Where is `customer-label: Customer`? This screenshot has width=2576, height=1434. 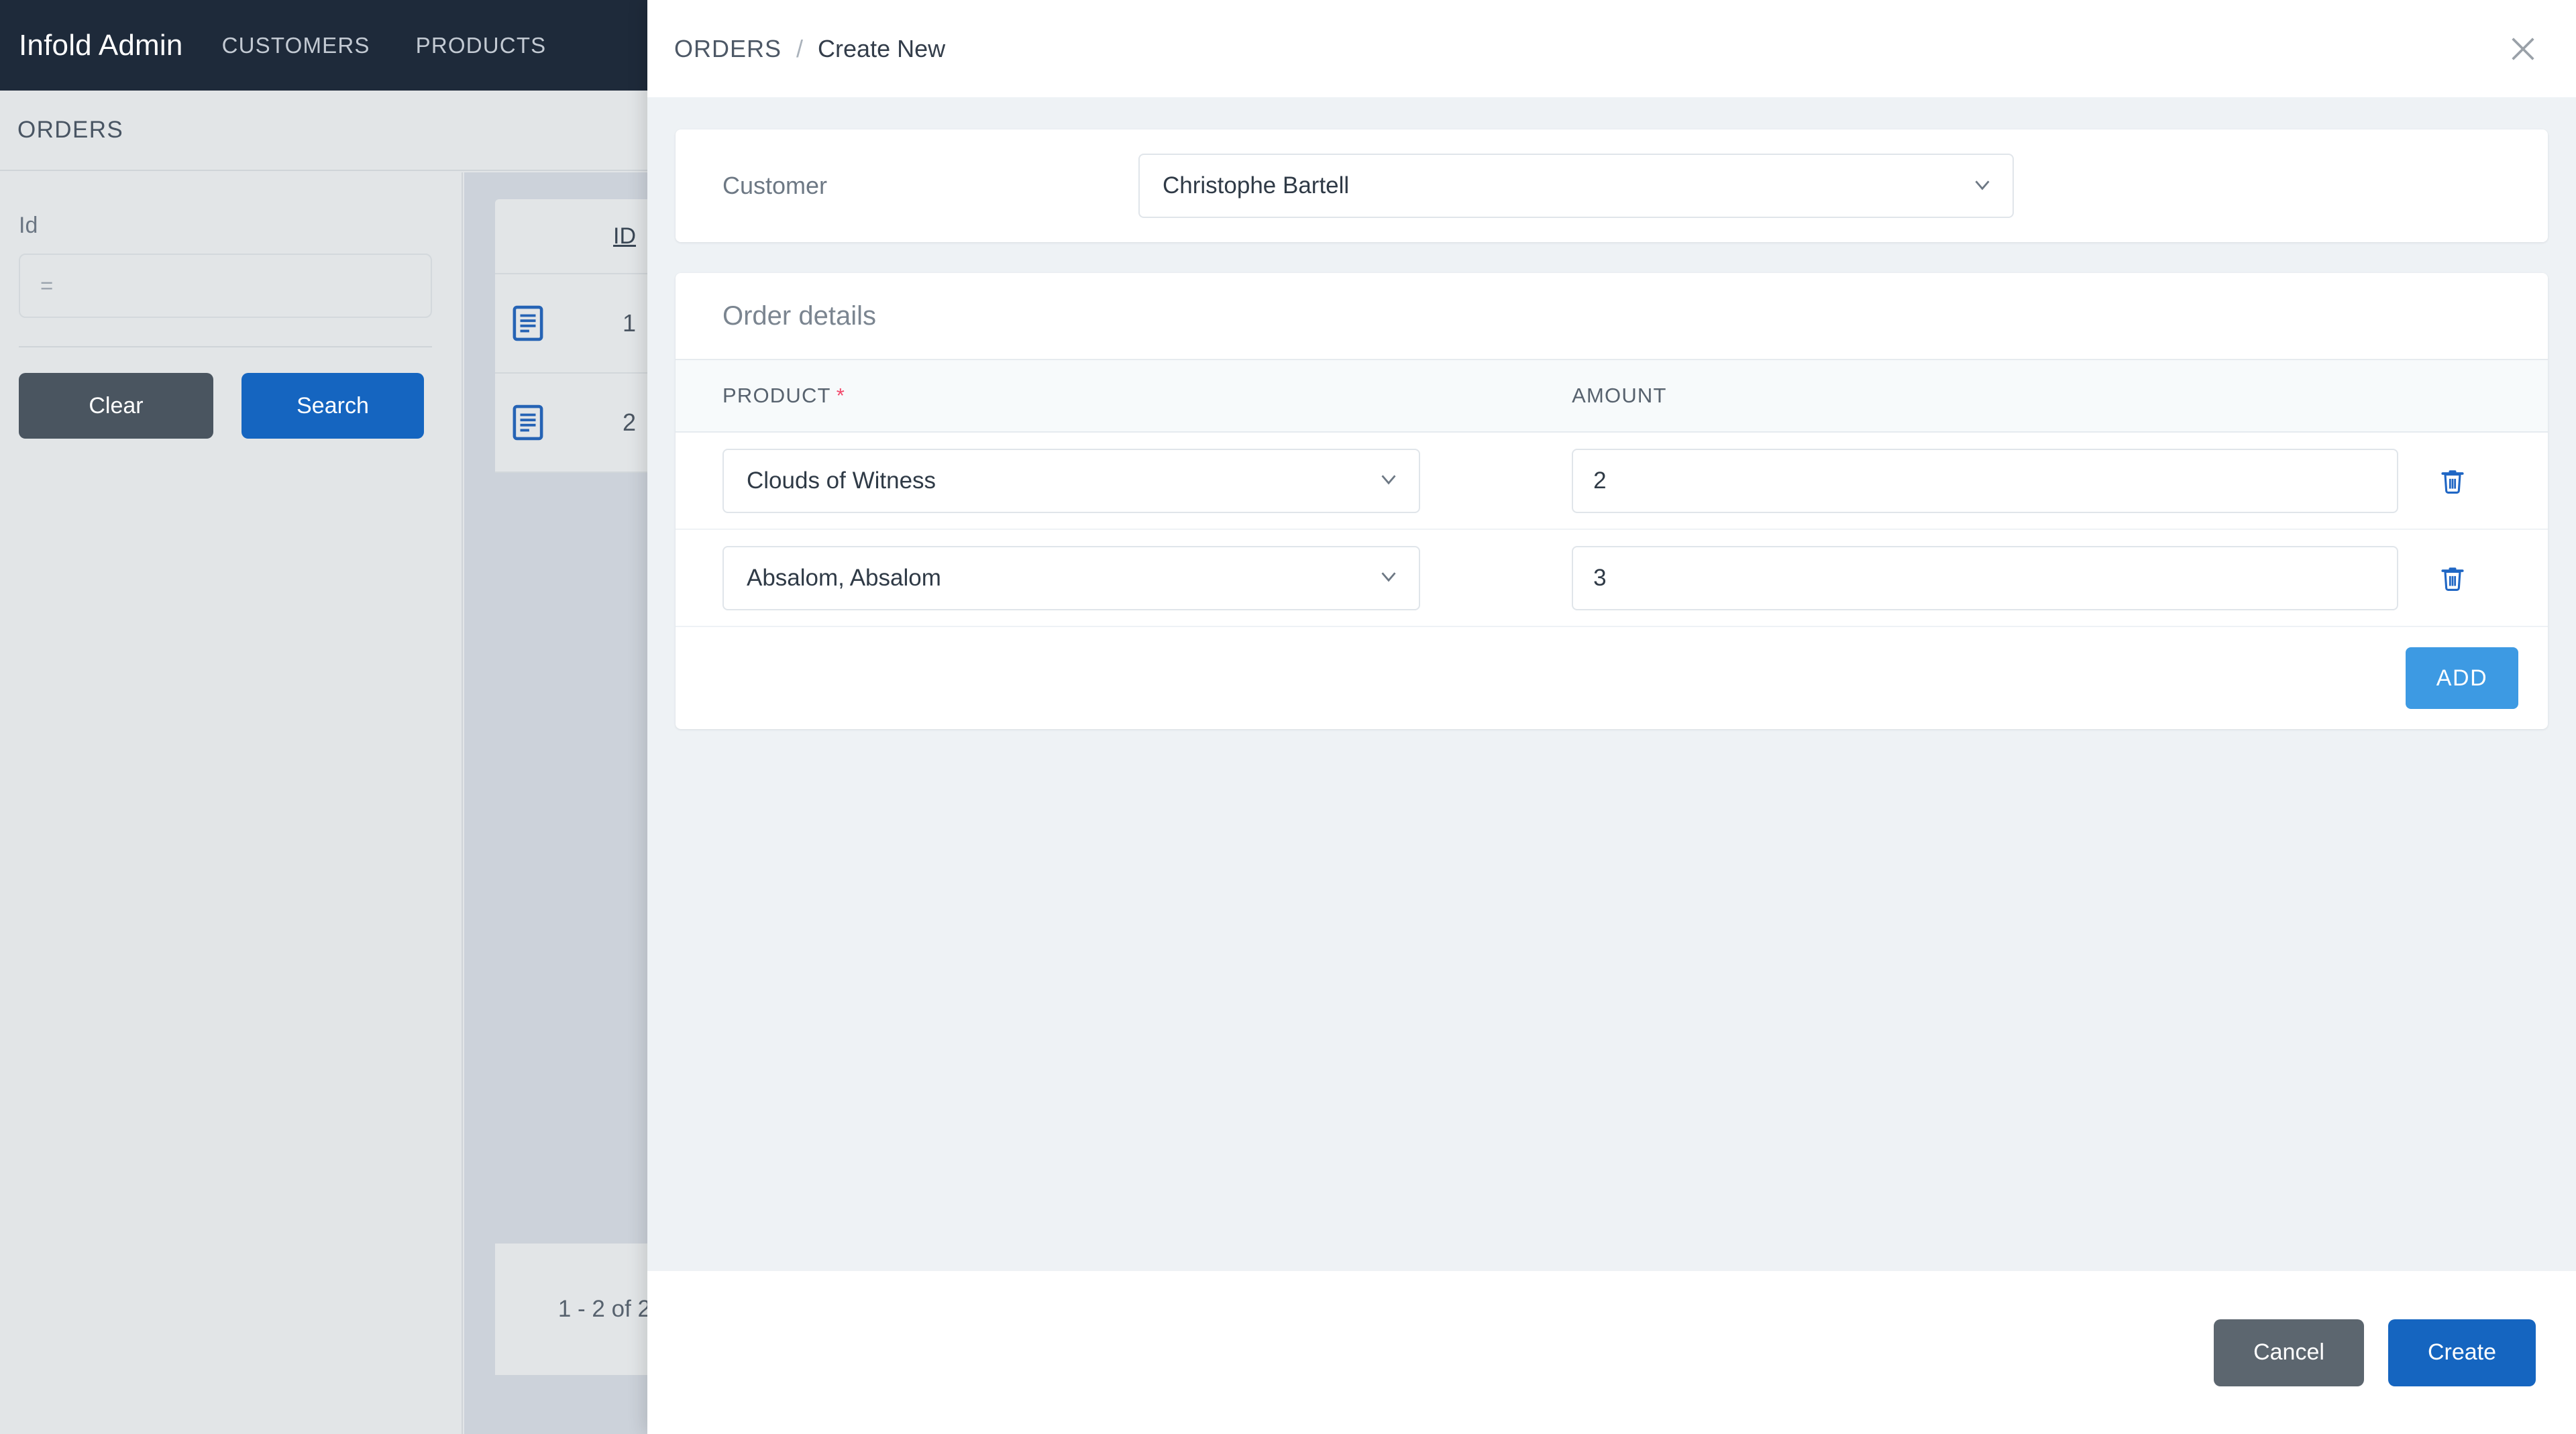 customer-label: Customer is located at coordinates (775, 185).